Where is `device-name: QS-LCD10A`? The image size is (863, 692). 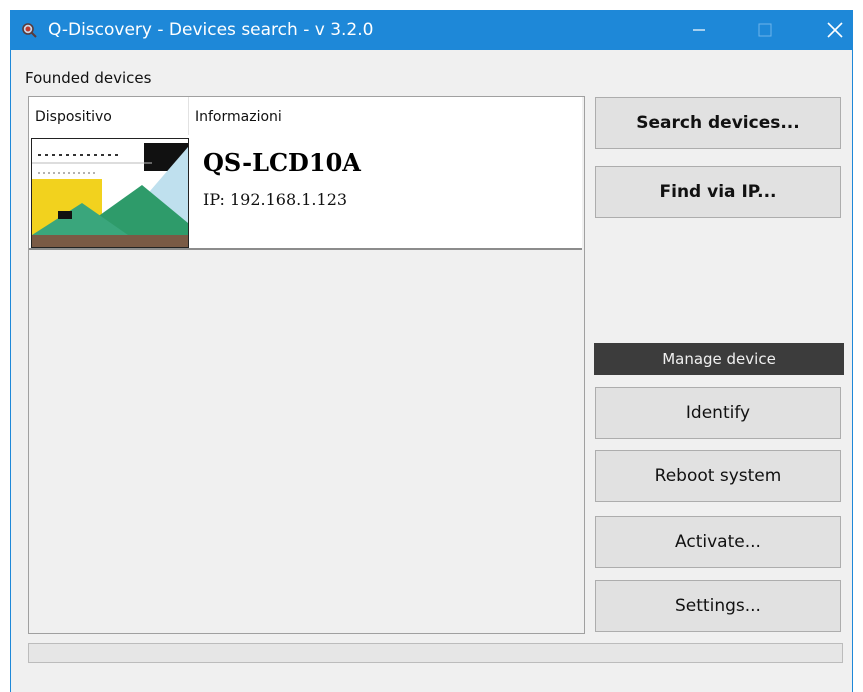 device-name: QS-LCD10A is located at coordinates (282, 162).